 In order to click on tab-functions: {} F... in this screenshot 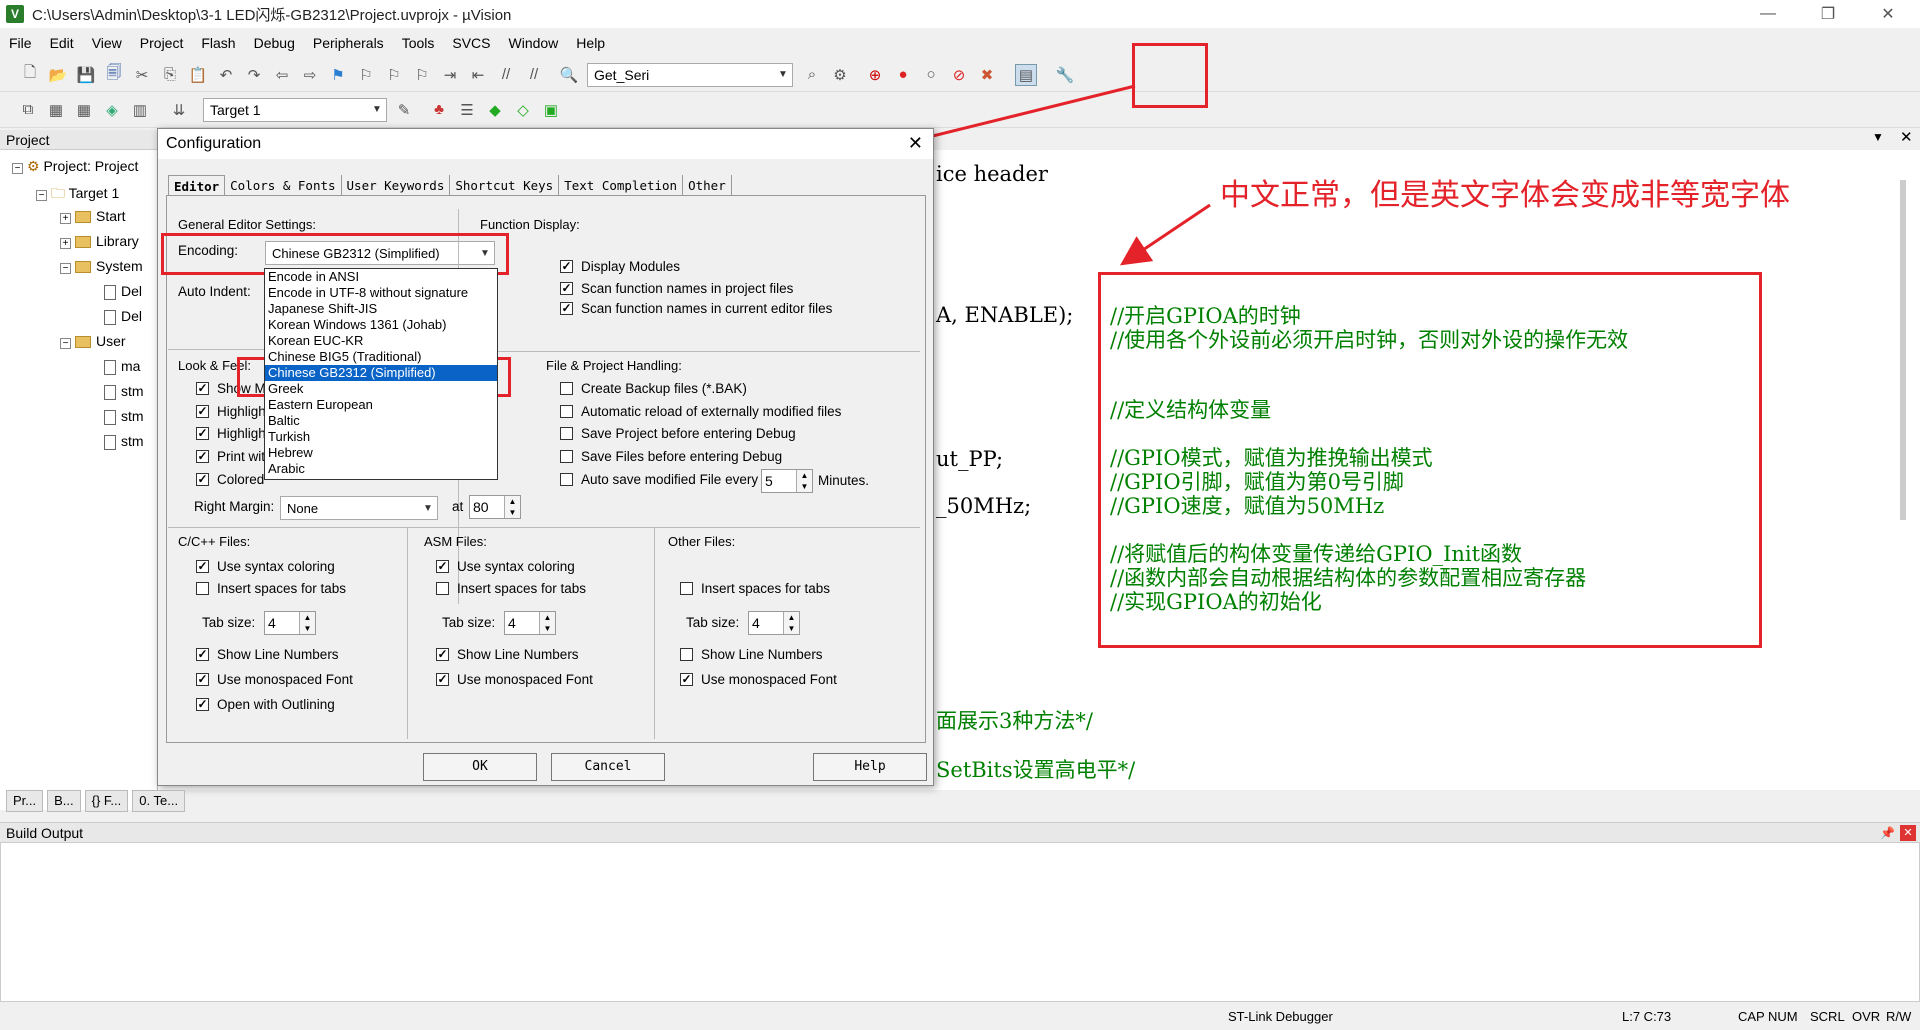, I will do `click(106, 801)`.